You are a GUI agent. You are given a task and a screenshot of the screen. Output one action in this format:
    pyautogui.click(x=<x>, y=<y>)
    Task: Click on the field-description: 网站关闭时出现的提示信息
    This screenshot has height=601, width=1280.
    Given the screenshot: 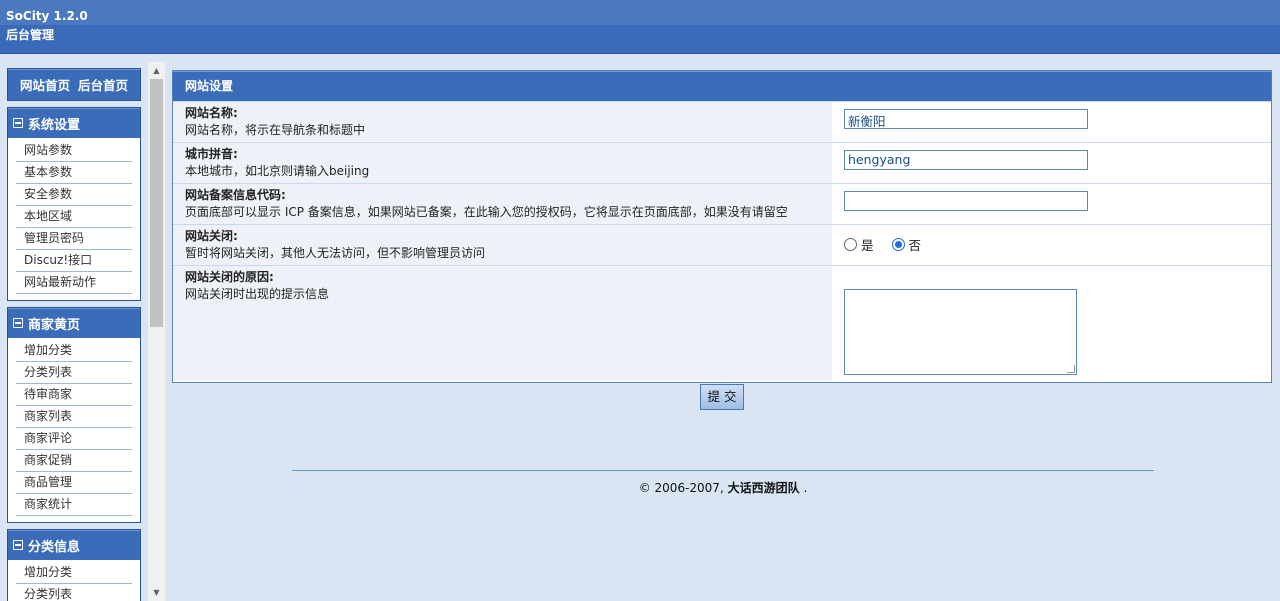 What is the action you would take?
    pyautogui.click(x=257, y=294)
    